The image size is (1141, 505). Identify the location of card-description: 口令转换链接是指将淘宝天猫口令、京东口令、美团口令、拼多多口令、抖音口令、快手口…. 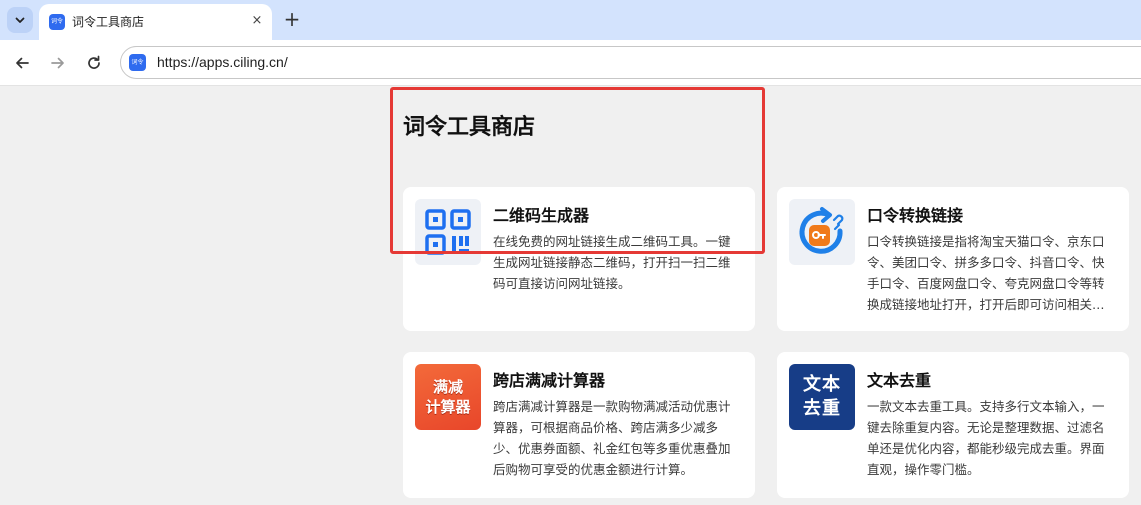
(986, 273).